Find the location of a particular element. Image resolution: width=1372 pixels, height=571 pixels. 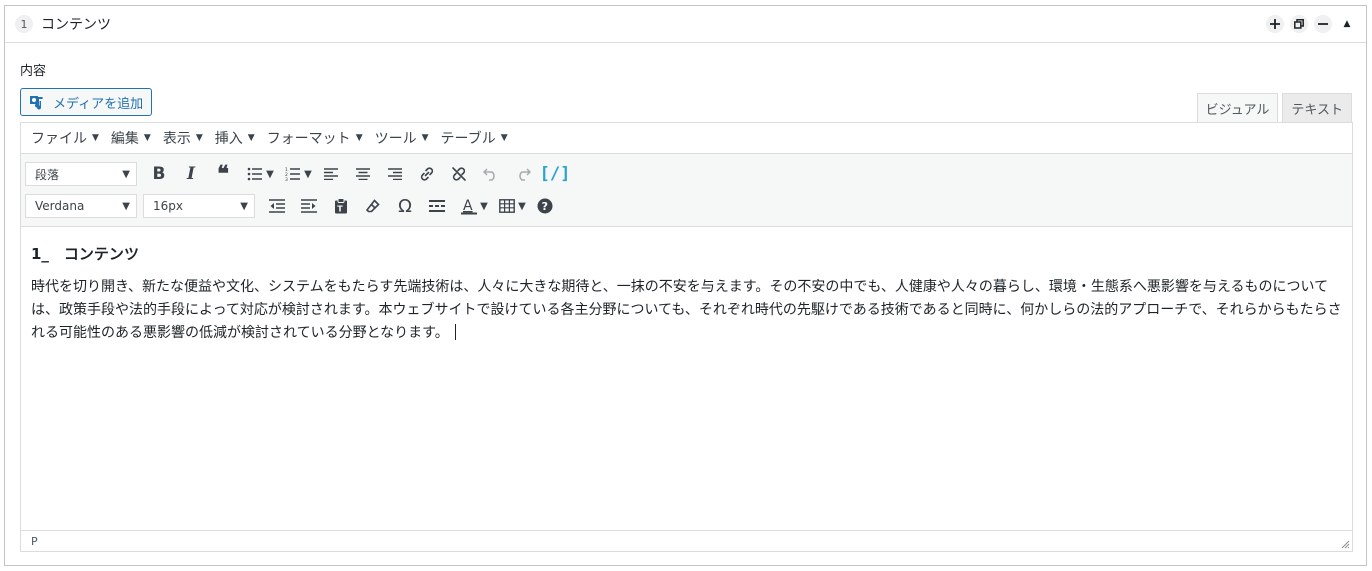

panel-title: コンテンツ is located at coordinates (76, 25).